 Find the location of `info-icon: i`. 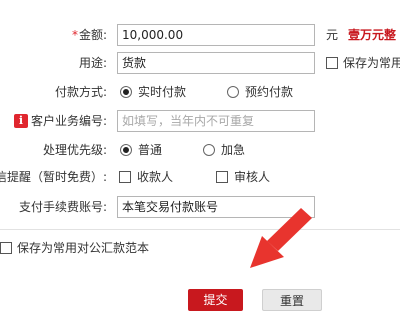

info-icon: i is located at coordinates (21, 121).